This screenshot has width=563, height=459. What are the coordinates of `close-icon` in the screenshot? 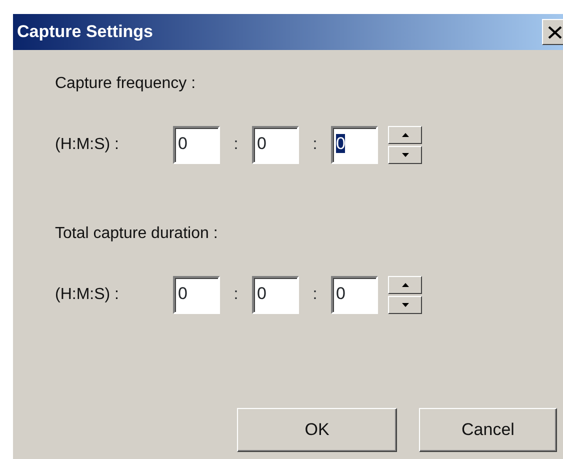 It's located at (555, 32).